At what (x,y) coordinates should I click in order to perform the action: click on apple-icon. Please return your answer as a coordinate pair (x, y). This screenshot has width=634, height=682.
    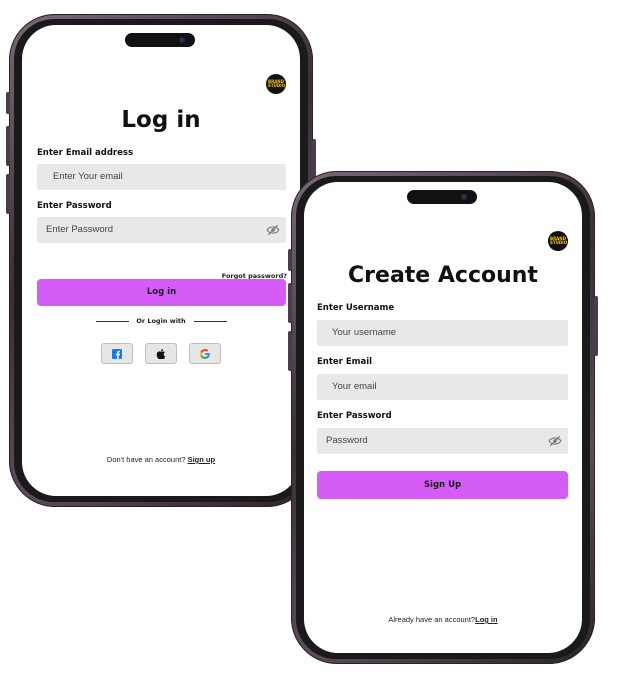
    Looking at the image, I should click on (161, 353).